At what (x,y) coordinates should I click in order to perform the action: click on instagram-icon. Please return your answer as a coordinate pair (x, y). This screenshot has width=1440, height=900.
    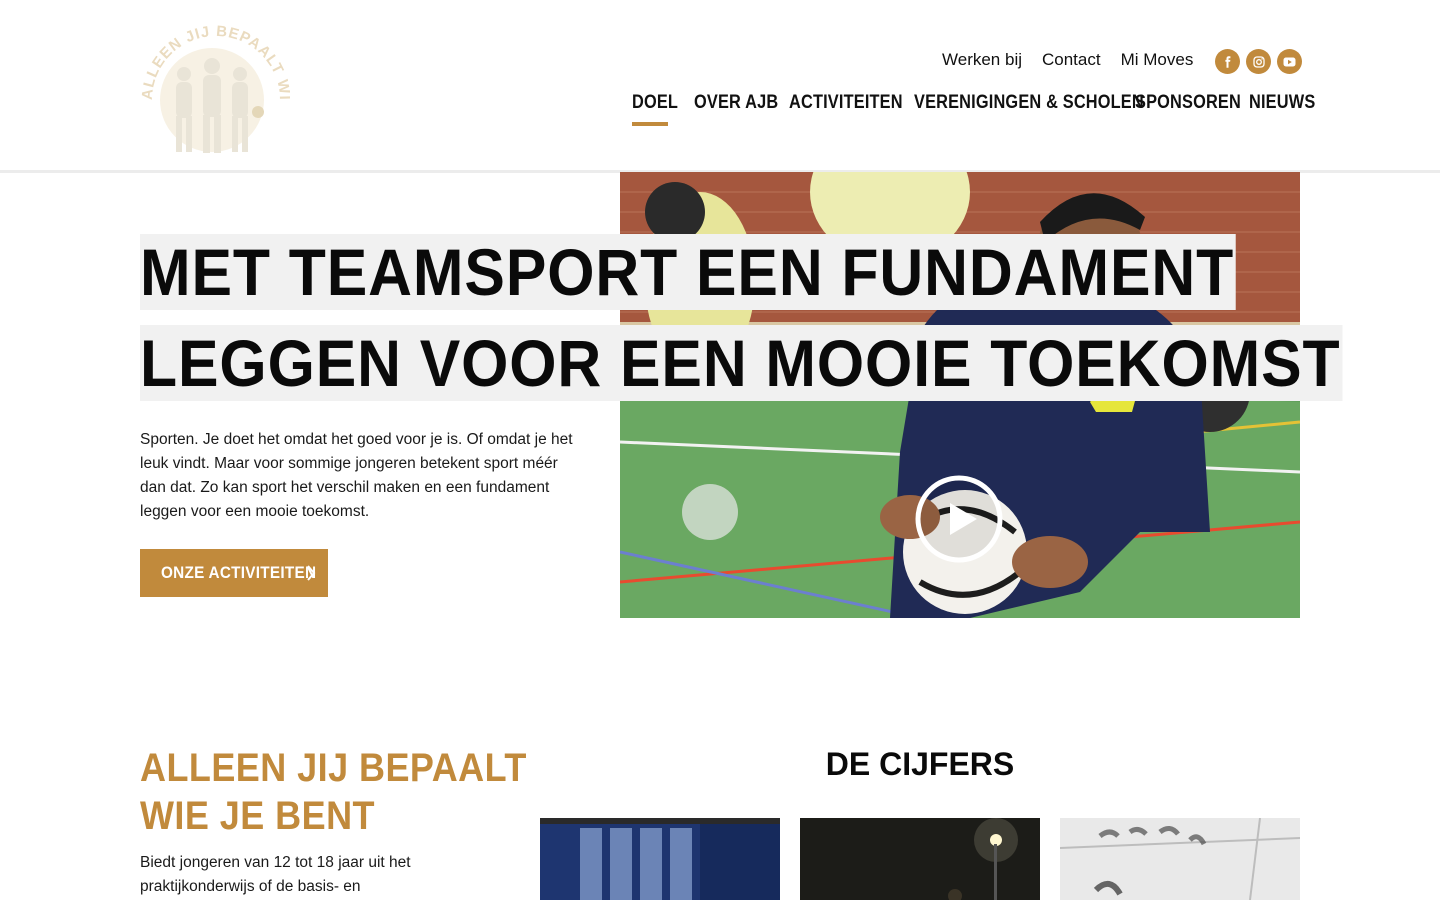
    Looking at the image, I should click on (1258, 61).